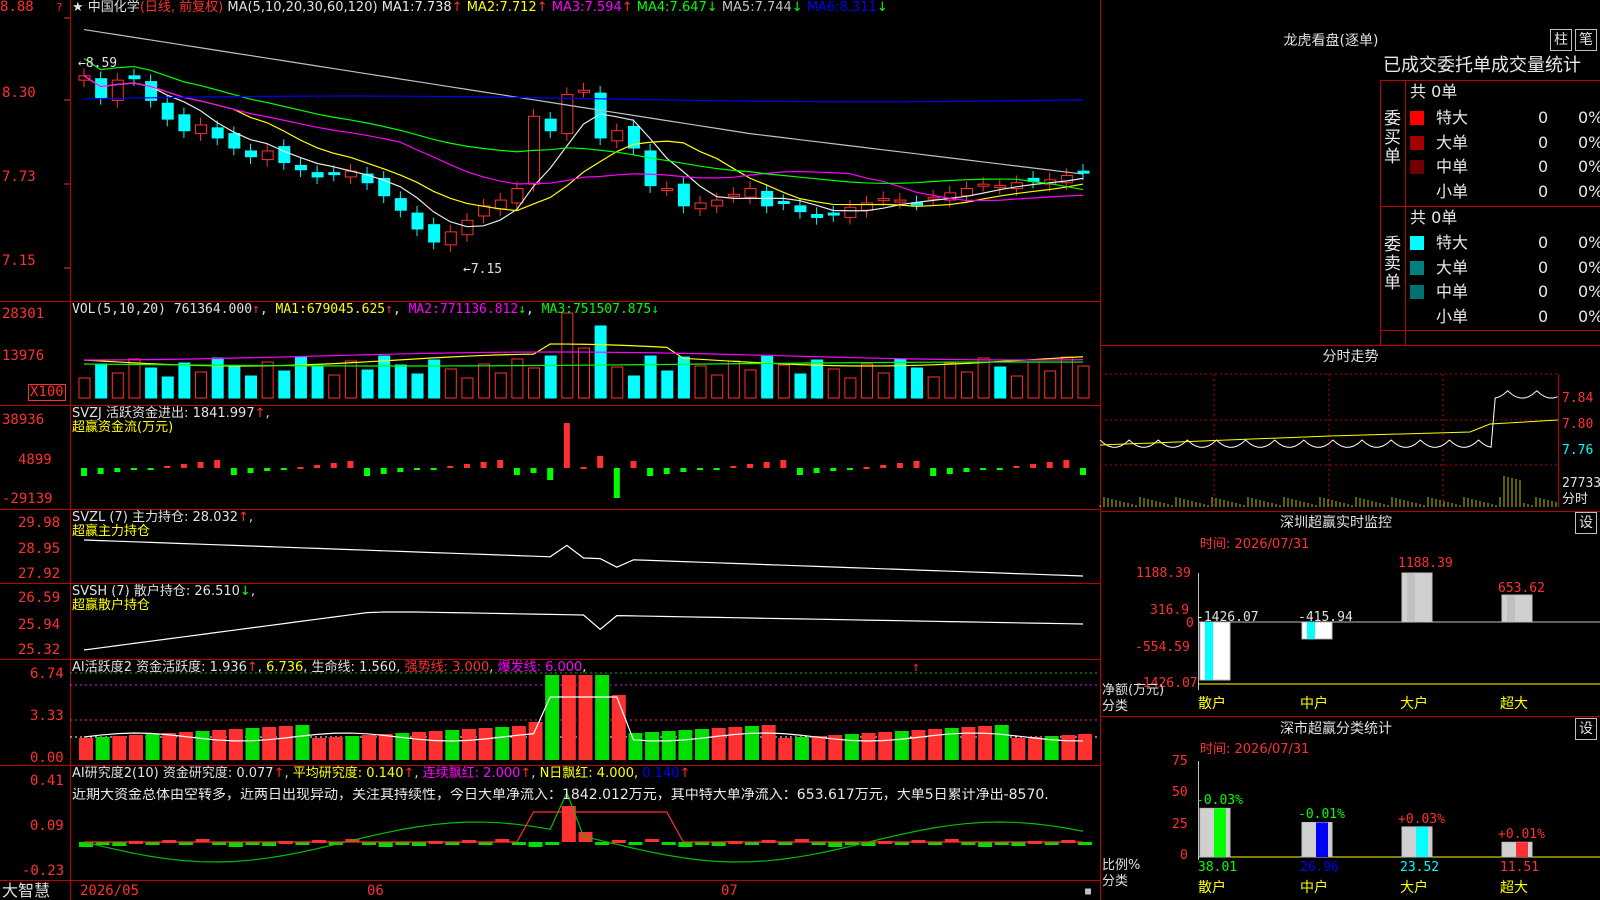 Image resolution: width=1600 pixels, height=900 pixels. Describe the element at coordinates (243, 517) in the screenshot. I see `svzl-arrow: ↑` at that location.